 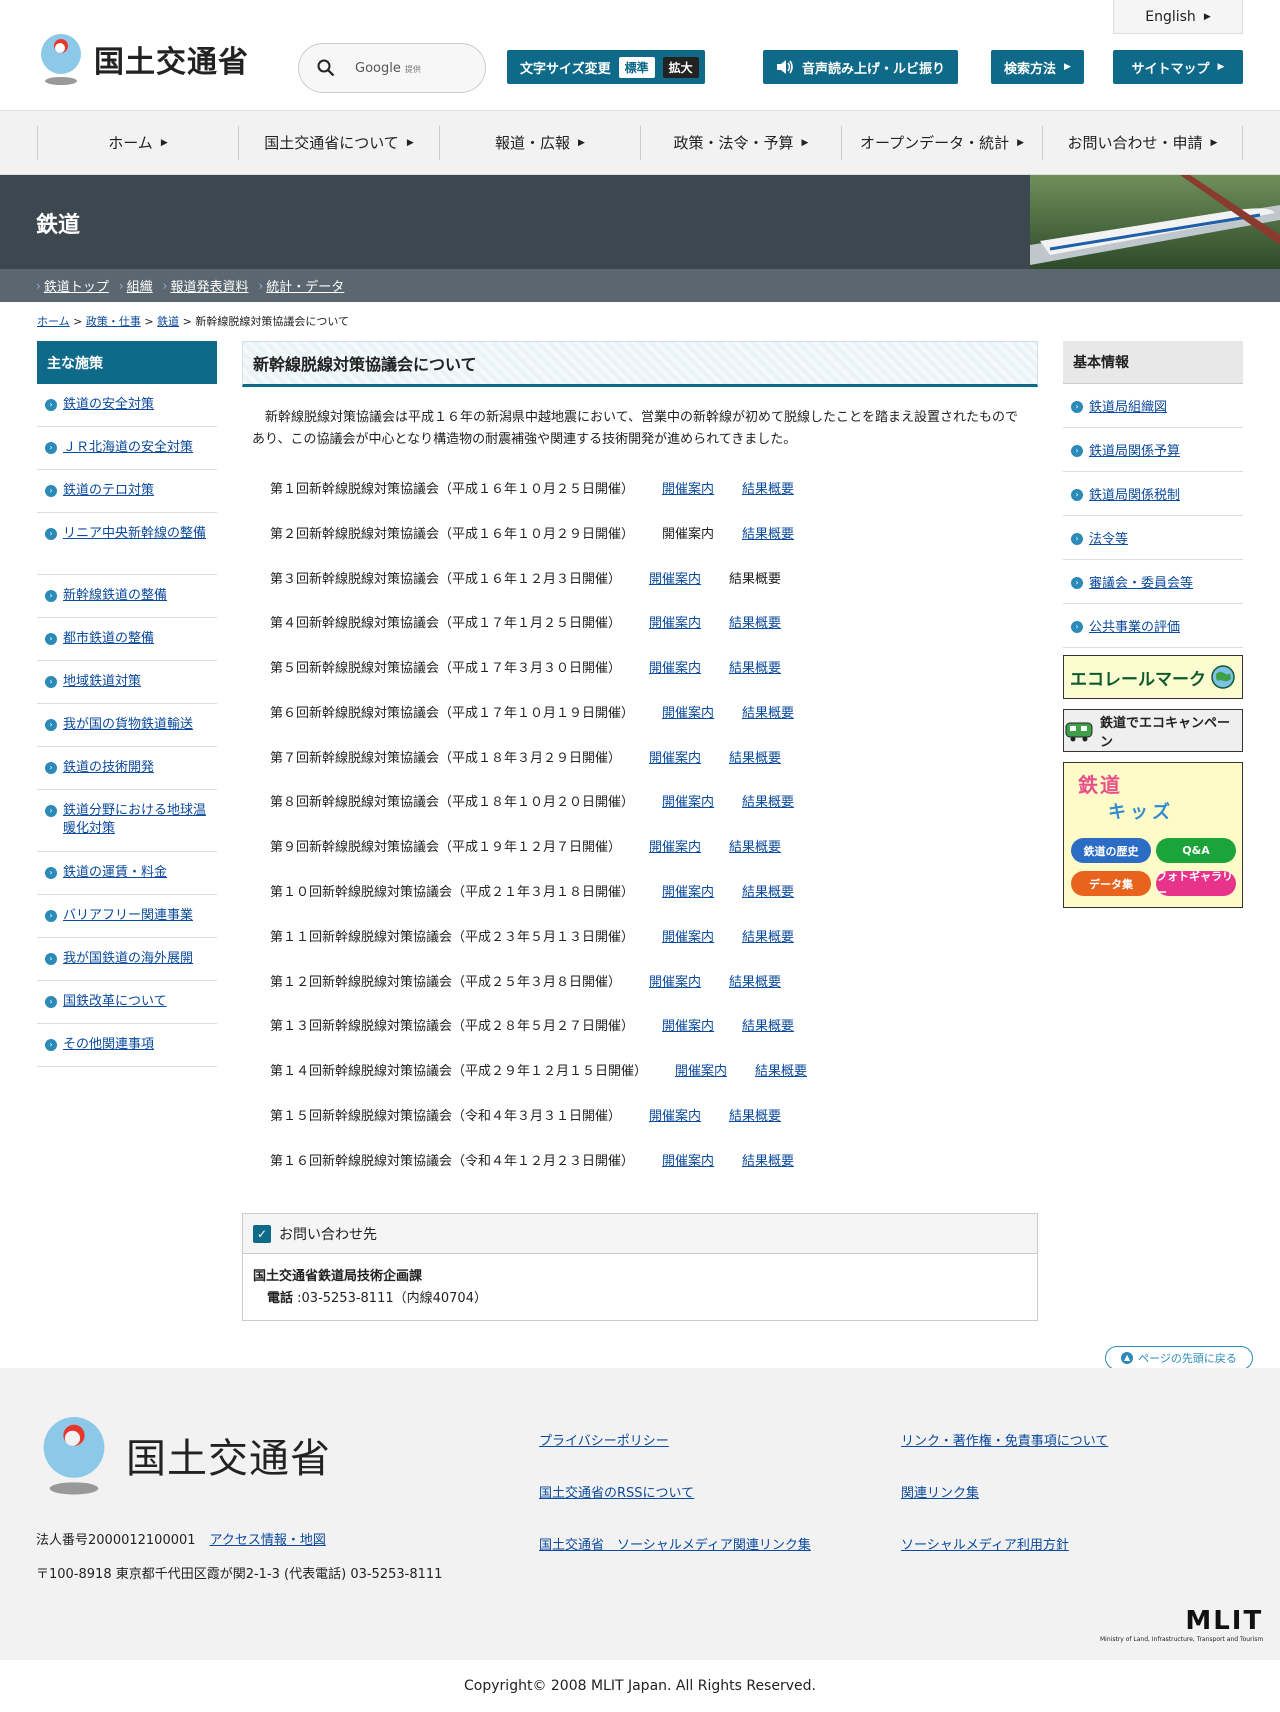 What do you see at coordinates (140, 285) in the screenshot?
I see `subnav-organization: 組織` at bounding box center [140, 285].